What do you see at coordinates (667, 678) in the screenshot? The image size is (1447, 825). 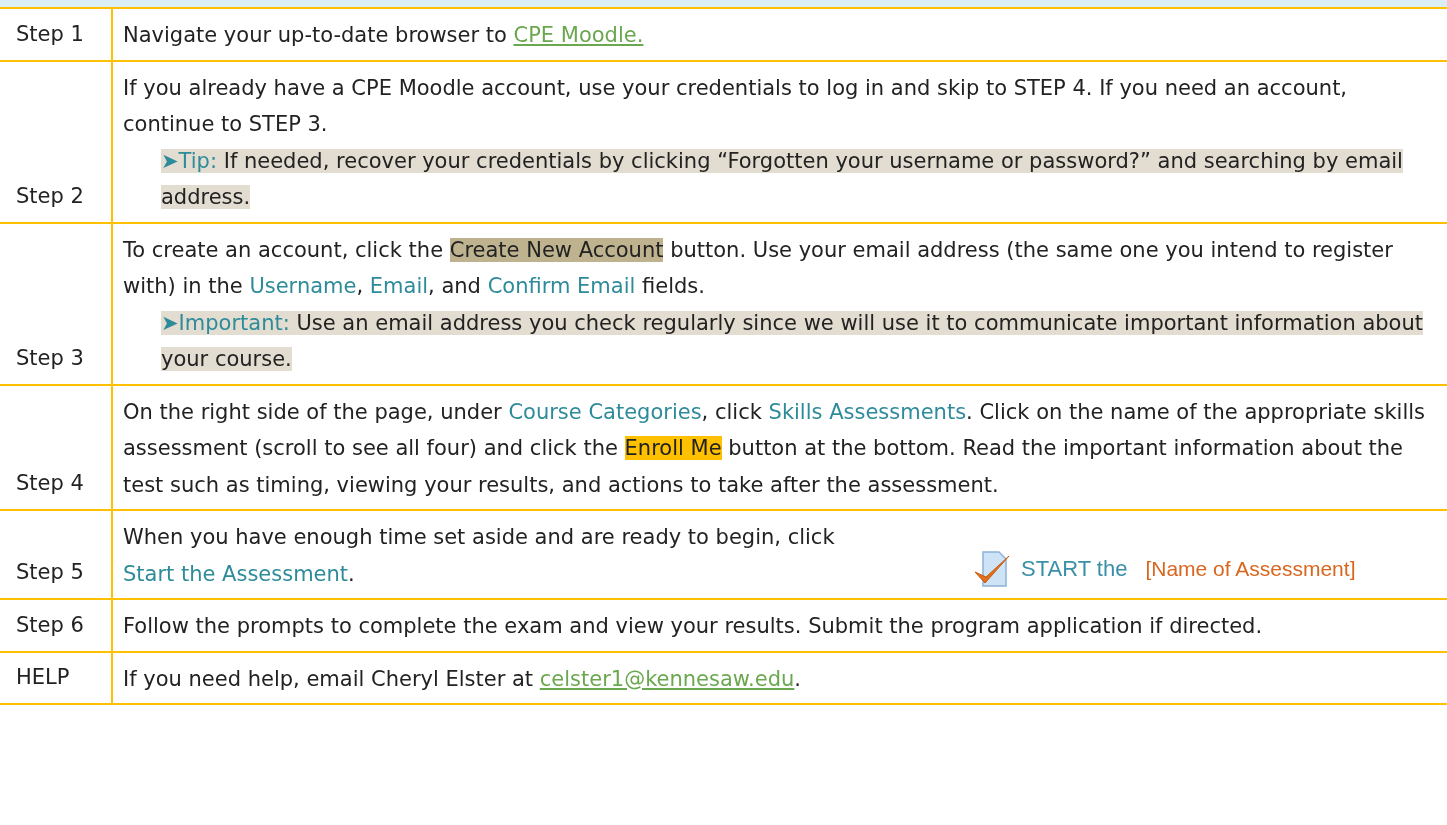 I see `link: celster1@kennesaw.edu` at bounding box center [667, 678].